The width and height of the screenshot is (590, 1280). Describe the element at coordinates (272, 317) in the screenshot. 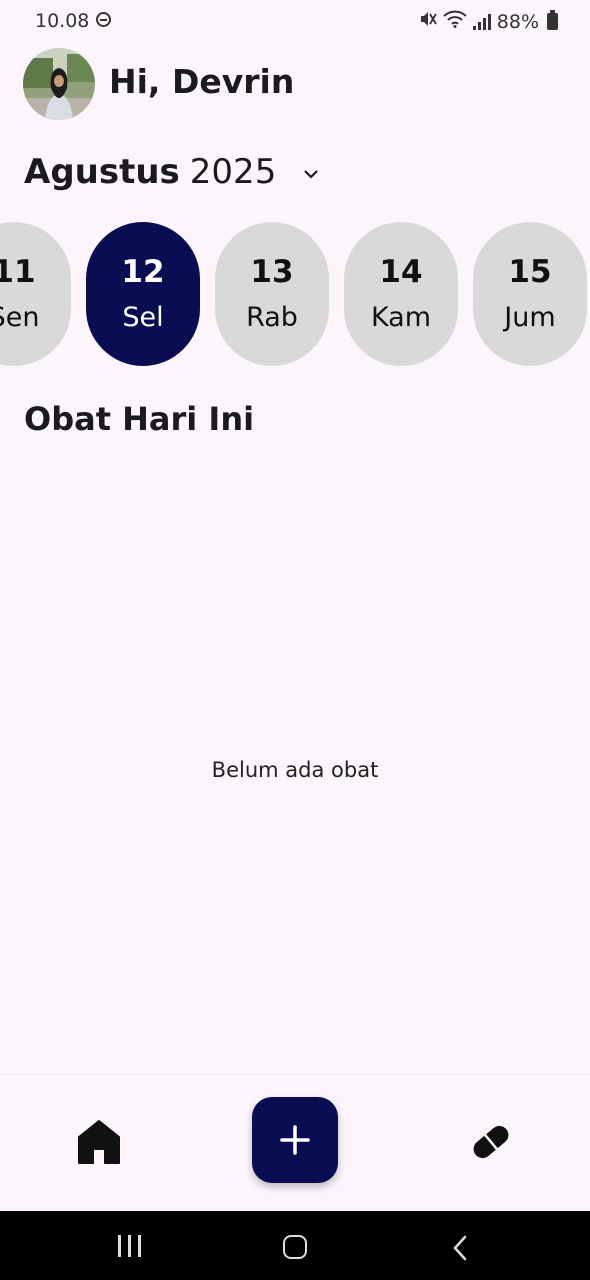

I see `day-name: Rab` at that location.